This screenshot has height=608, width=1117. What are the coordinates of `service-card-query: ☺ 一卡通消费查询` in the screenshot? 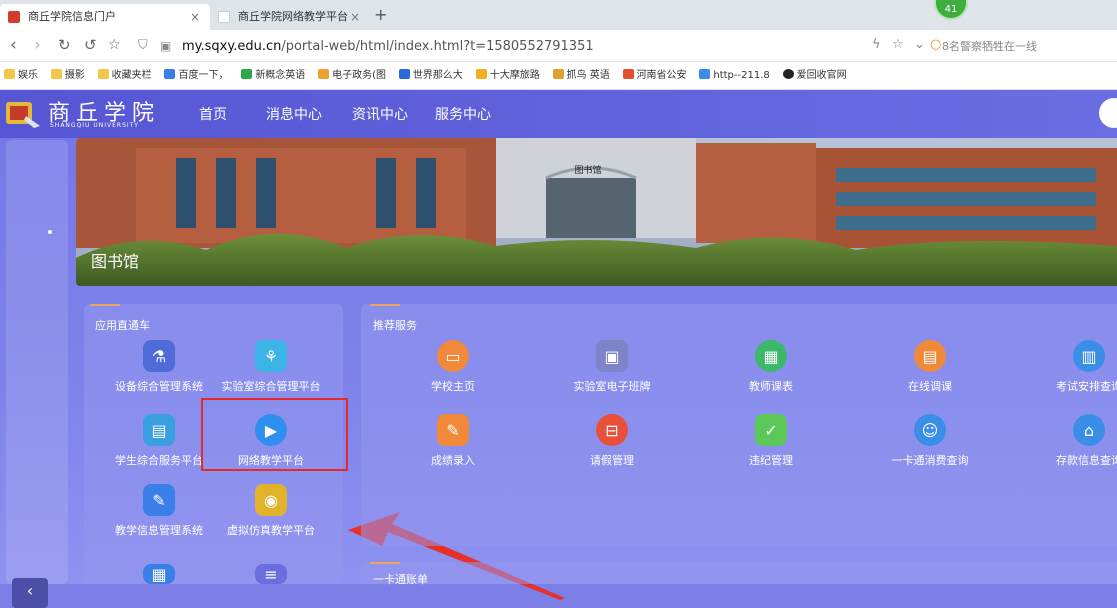 It's located at (930, 441).